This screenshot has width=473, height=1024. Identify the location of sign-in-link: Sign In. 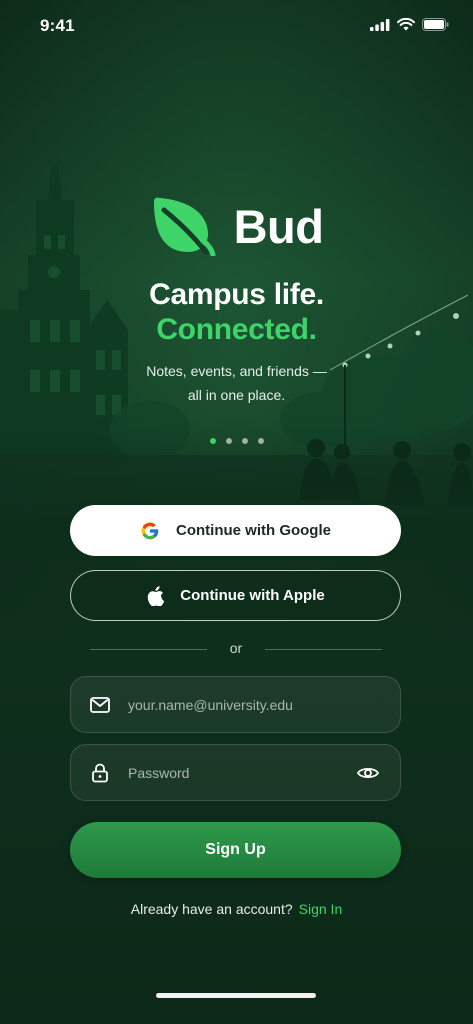
(321, 909).